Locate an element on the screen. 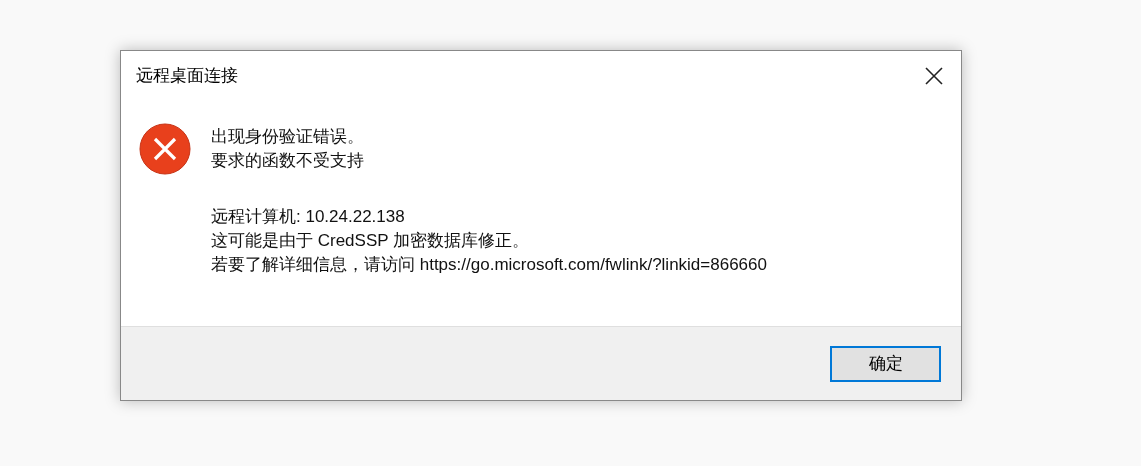  window-title: 远程桌面连接 is located at coordinates (187, 76).